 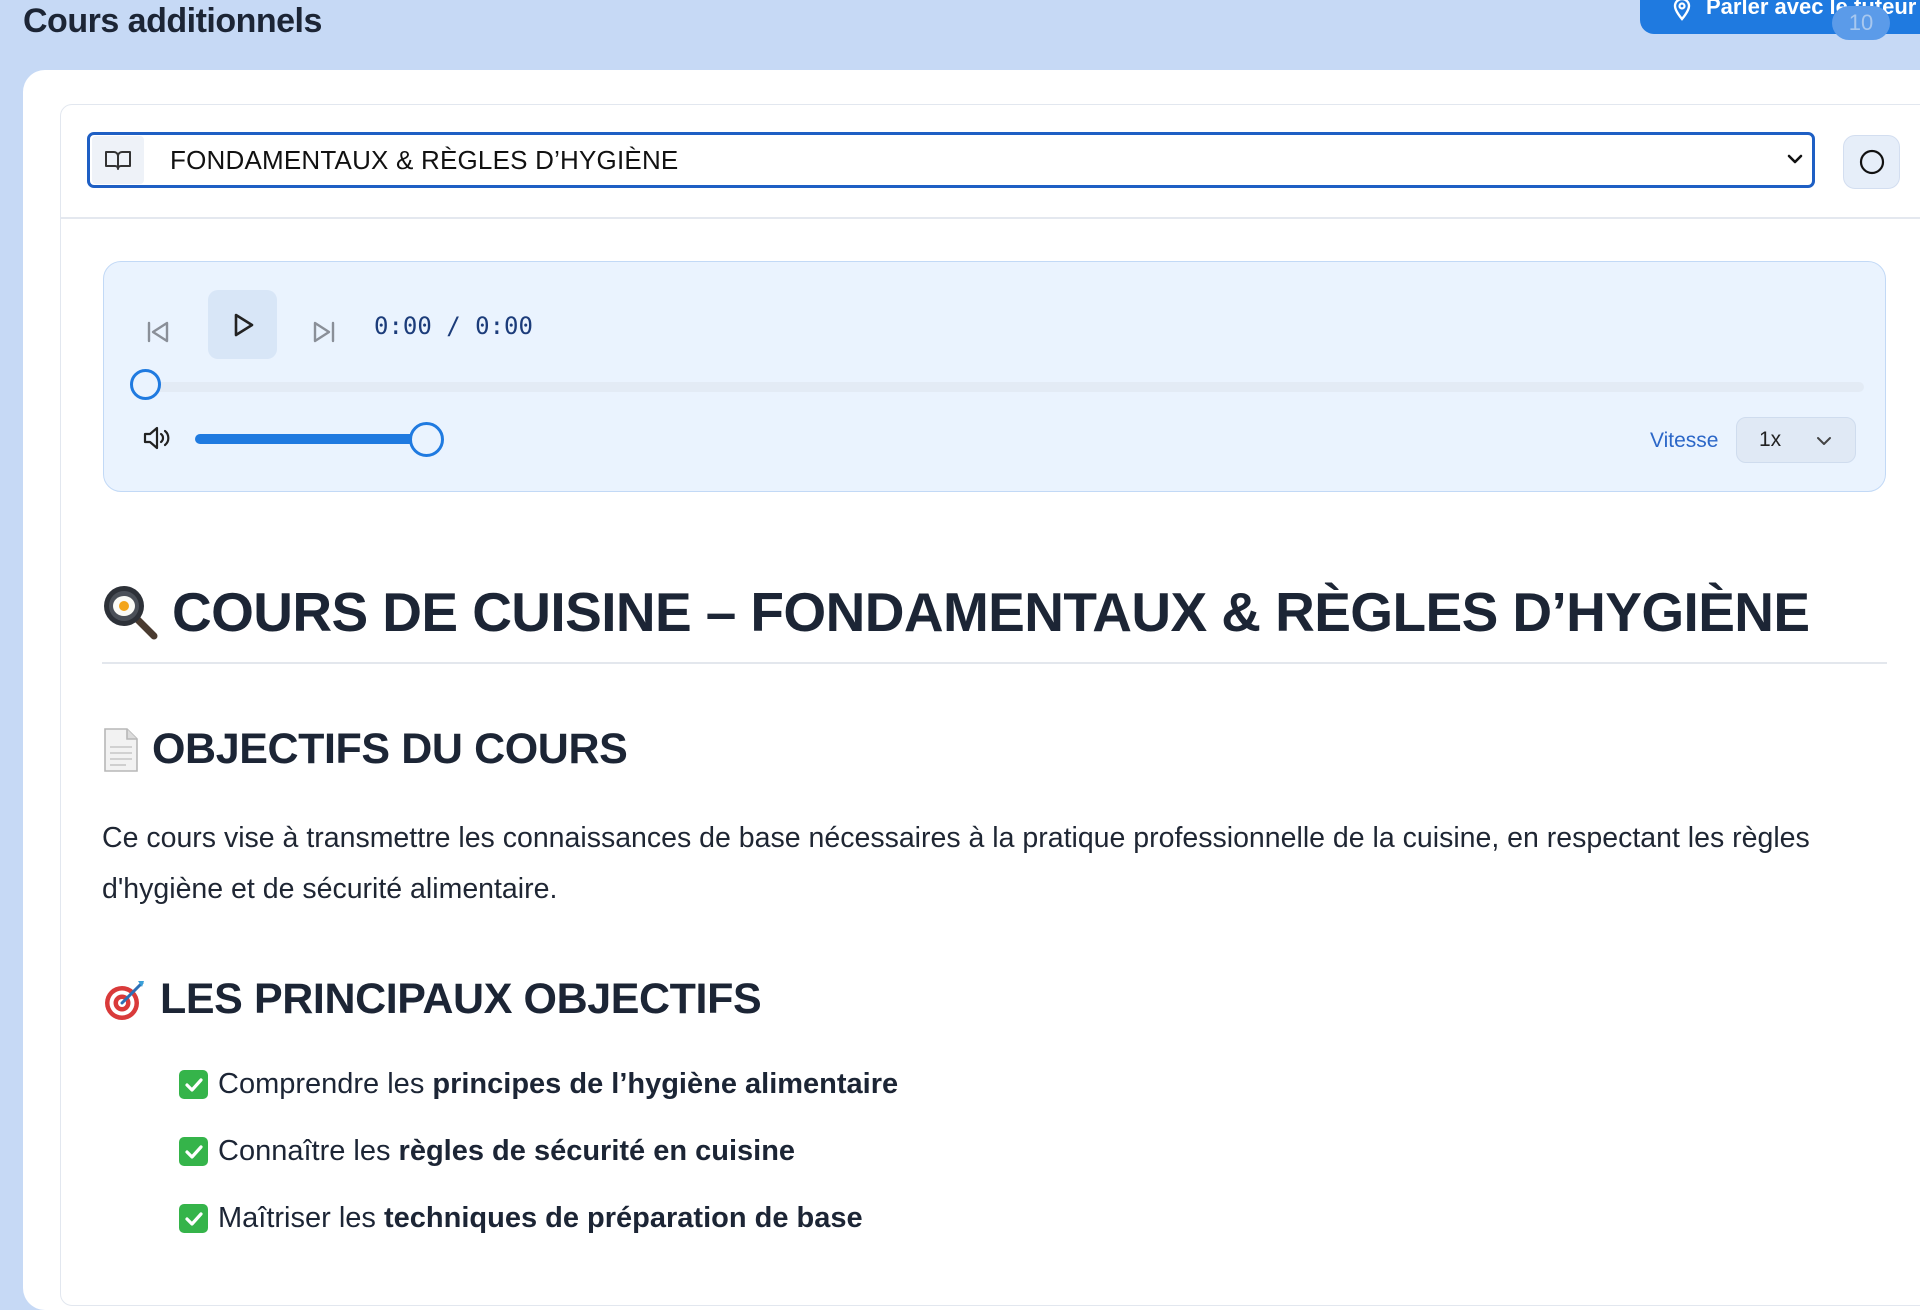 I want to click on objective-emphasis: règles de sécurité en cuisine, so click(x=597, y=1151).